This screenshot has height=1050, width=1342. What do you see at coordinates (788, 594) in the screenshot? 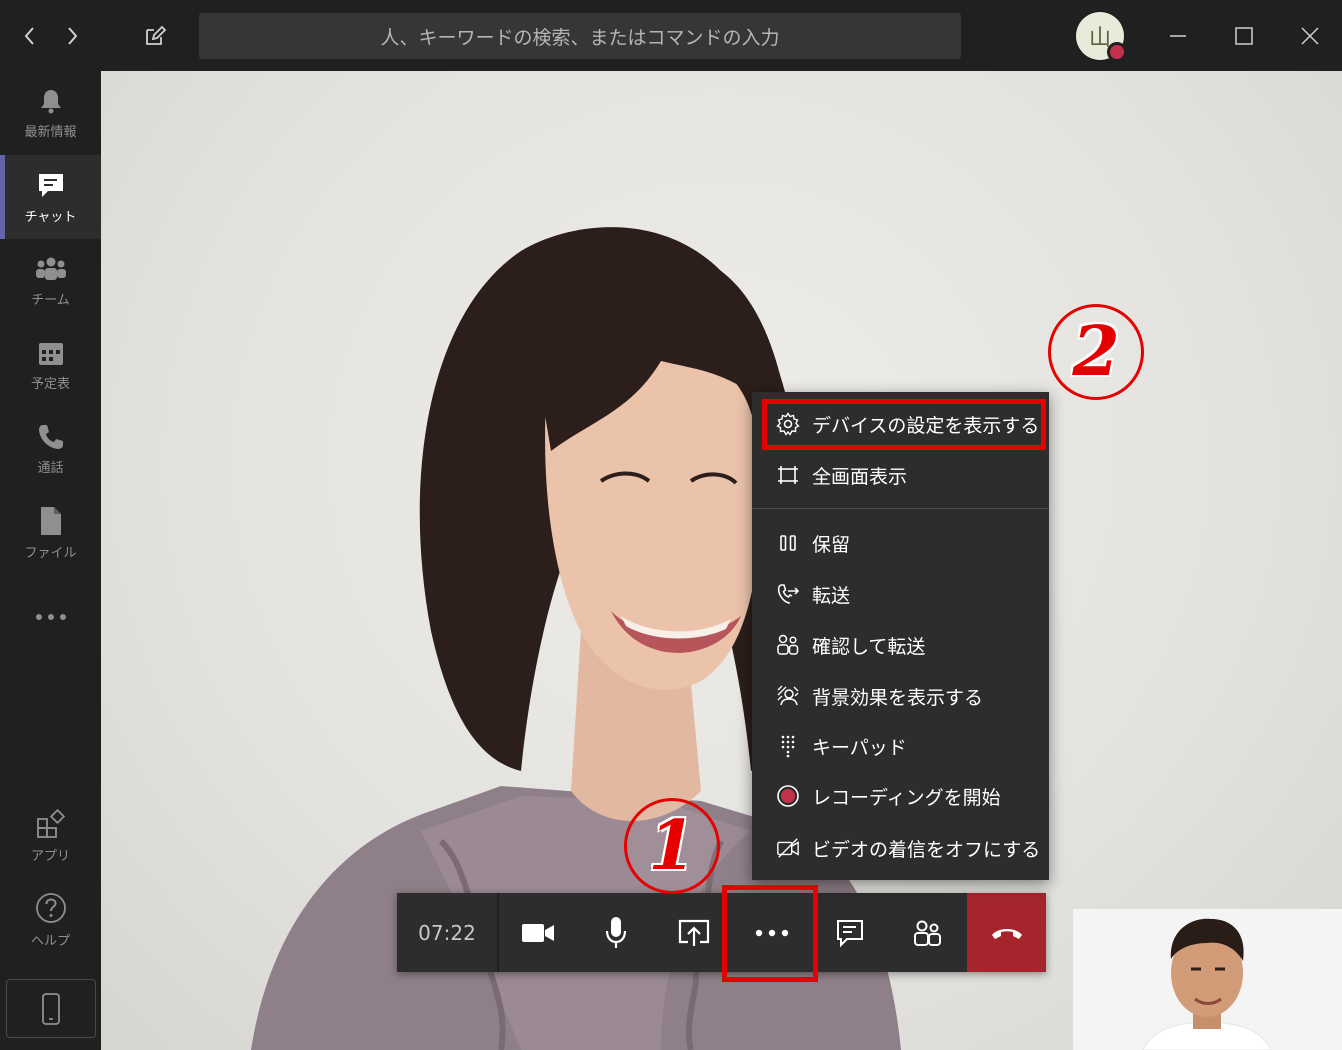
I see `transfer-icon` at bounding box center [788, 594].